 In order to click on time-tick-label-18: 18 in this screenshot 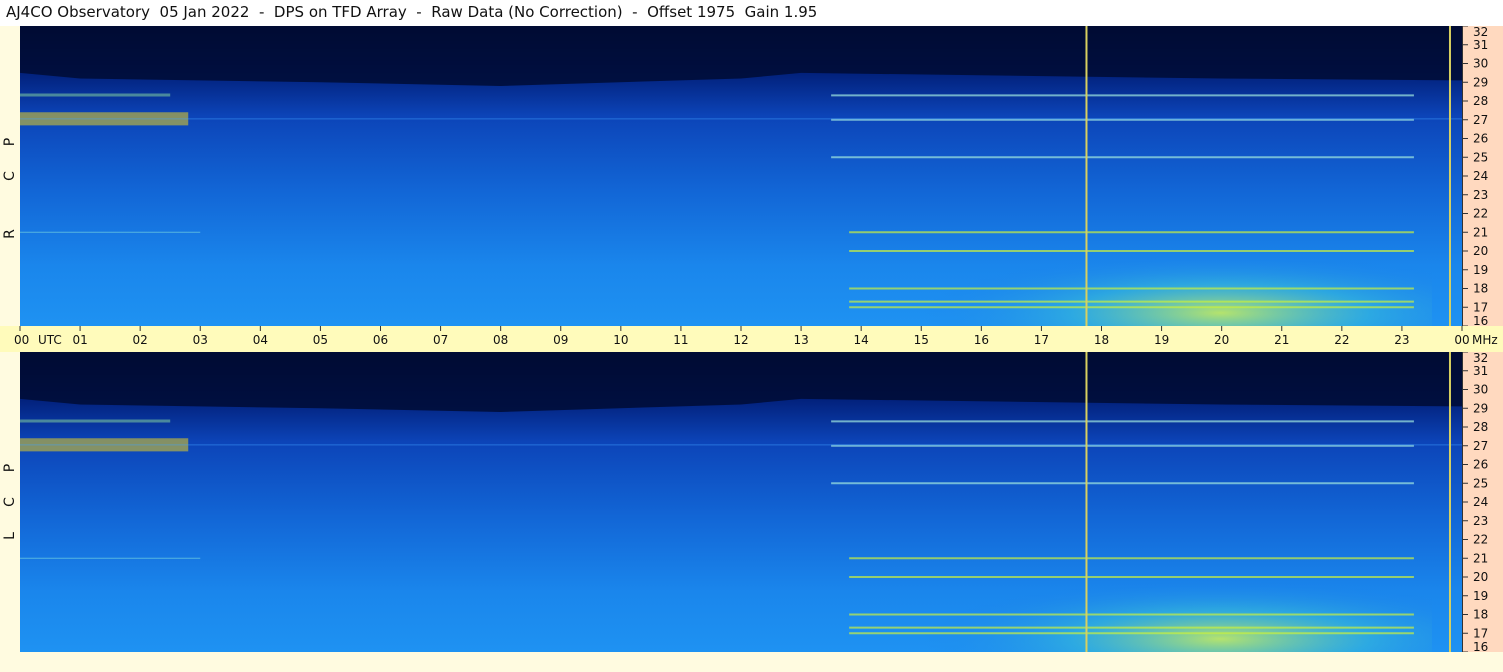, I will do `click(1101, 340)`.